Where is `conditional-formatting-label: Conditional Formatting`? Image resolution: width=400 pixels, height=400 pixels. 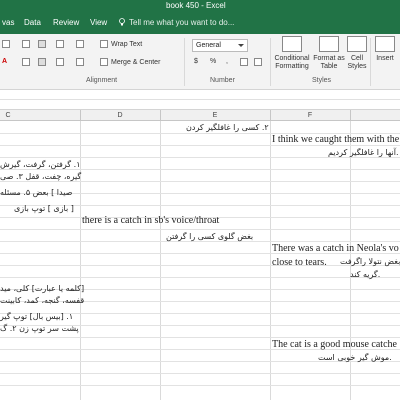
conditional-formatting-label: Conditional Formatting is located at coordinates (292, 62).